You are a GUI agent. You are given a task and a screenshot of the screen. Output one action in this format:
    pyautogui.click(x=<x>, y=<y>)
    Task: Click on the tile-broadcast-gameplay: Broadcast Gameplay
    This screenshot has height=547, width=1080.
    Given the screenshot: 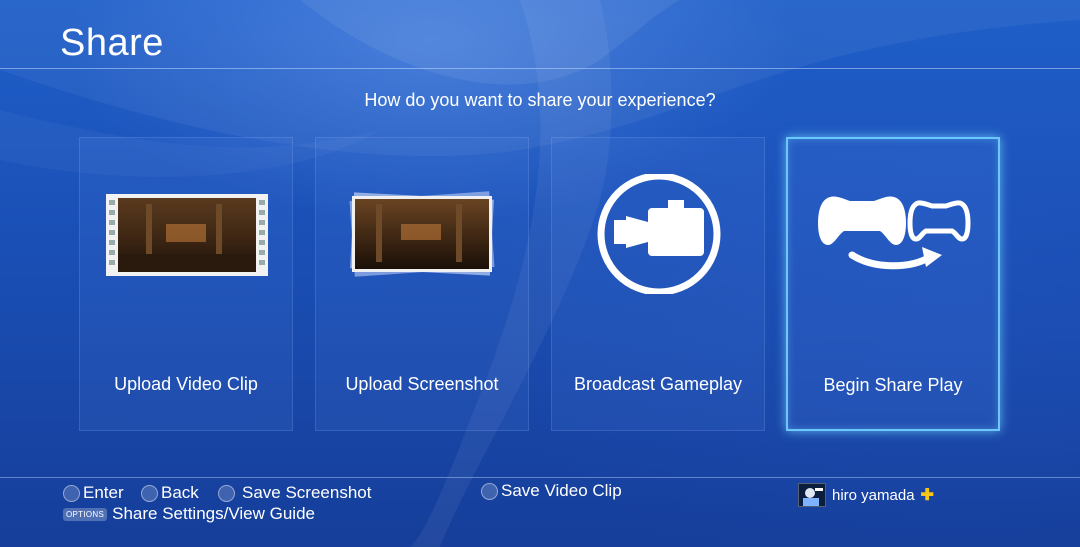 What is the action you would take?
    pyautogui.click(x=658, y=284)
    